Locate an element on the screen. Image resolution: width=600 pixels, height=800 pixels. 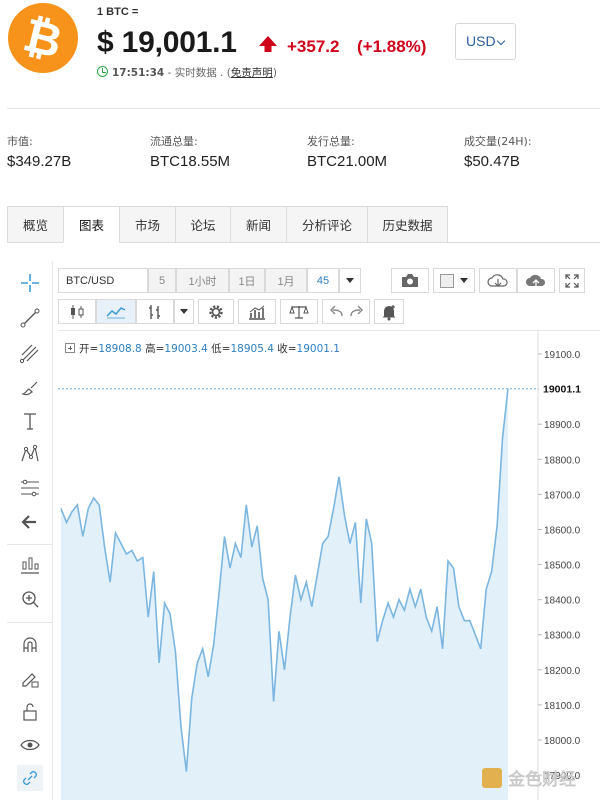
ohlc-legend: 开=18908.8 高=19003.4 低=18905.4 收=19001.1 is located at coordinates (202, 348).